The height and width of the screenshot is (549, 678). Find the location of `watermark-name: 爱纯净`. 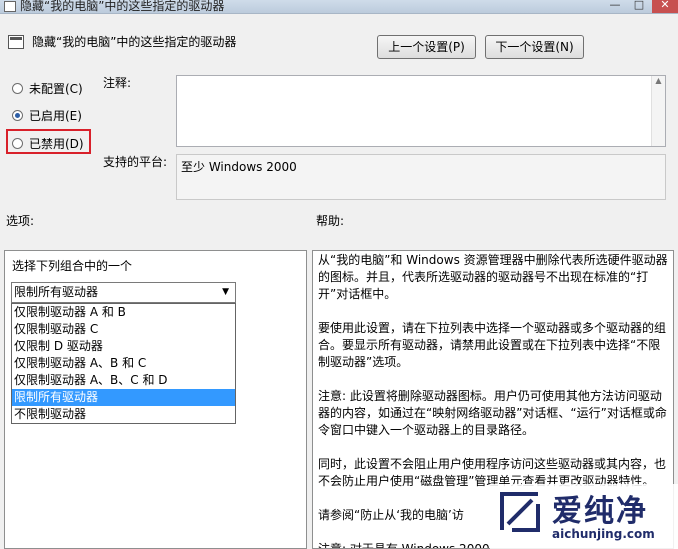

watermark-name: 爱纯净 is located at coordinates (600, 511).